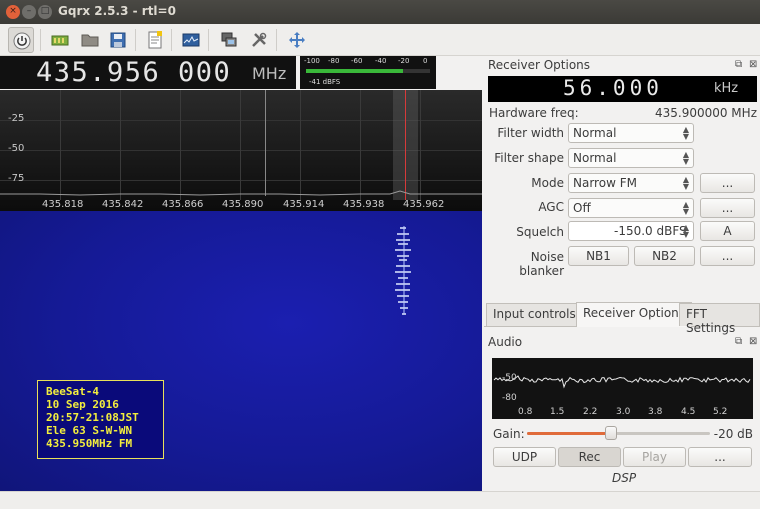 This screenshot has width=760, height=509. Describe the element at coordinates (539, 65) in the screenshot. I see `receiver-panel-title: Receiver Options` at that location.